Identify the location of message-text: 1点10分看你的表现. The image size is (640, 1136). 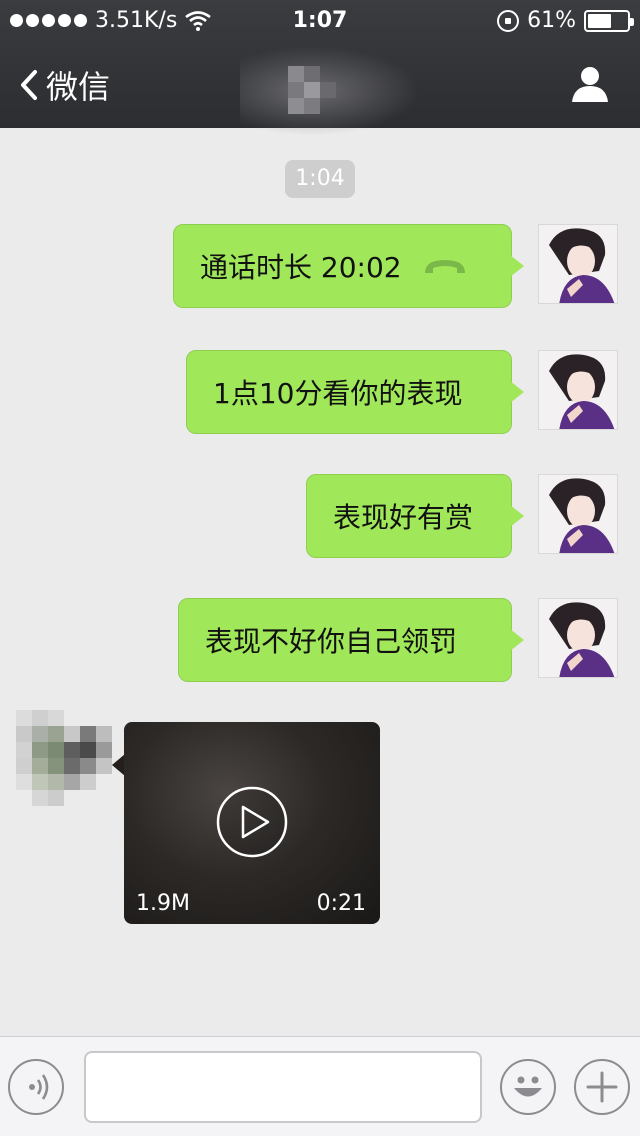
(338, 393).